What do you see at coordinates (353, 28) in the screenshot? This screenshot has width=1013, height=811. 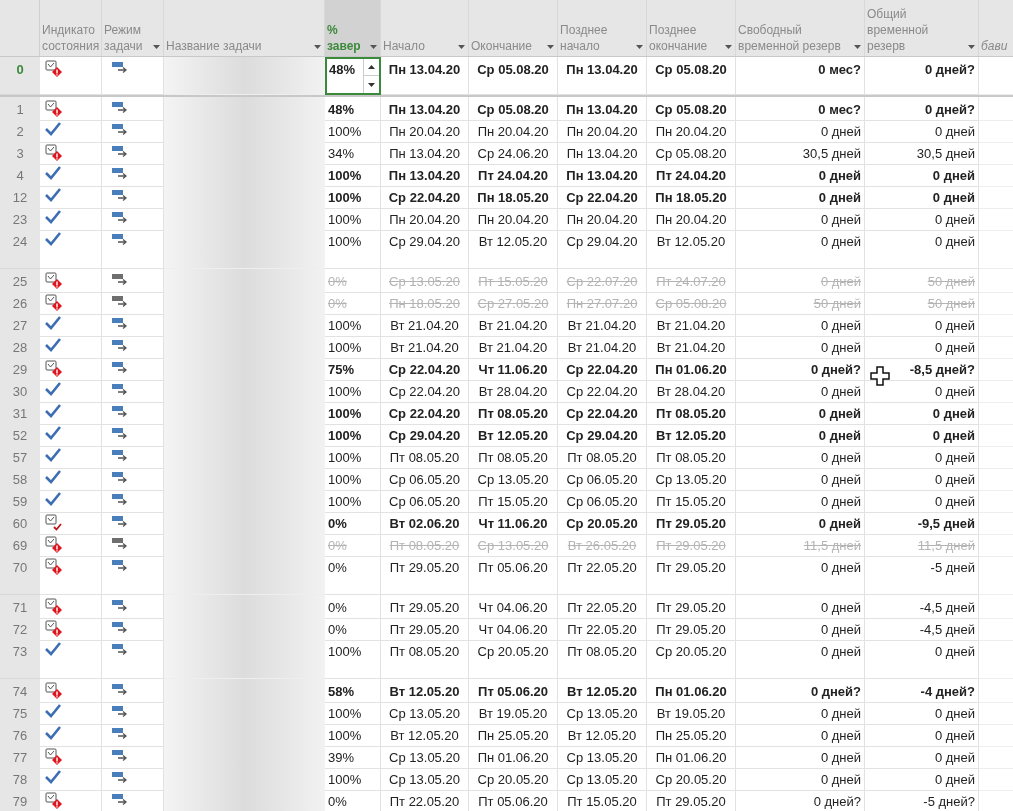 I see `column-header: % завер` at bounding box center [353, 28].